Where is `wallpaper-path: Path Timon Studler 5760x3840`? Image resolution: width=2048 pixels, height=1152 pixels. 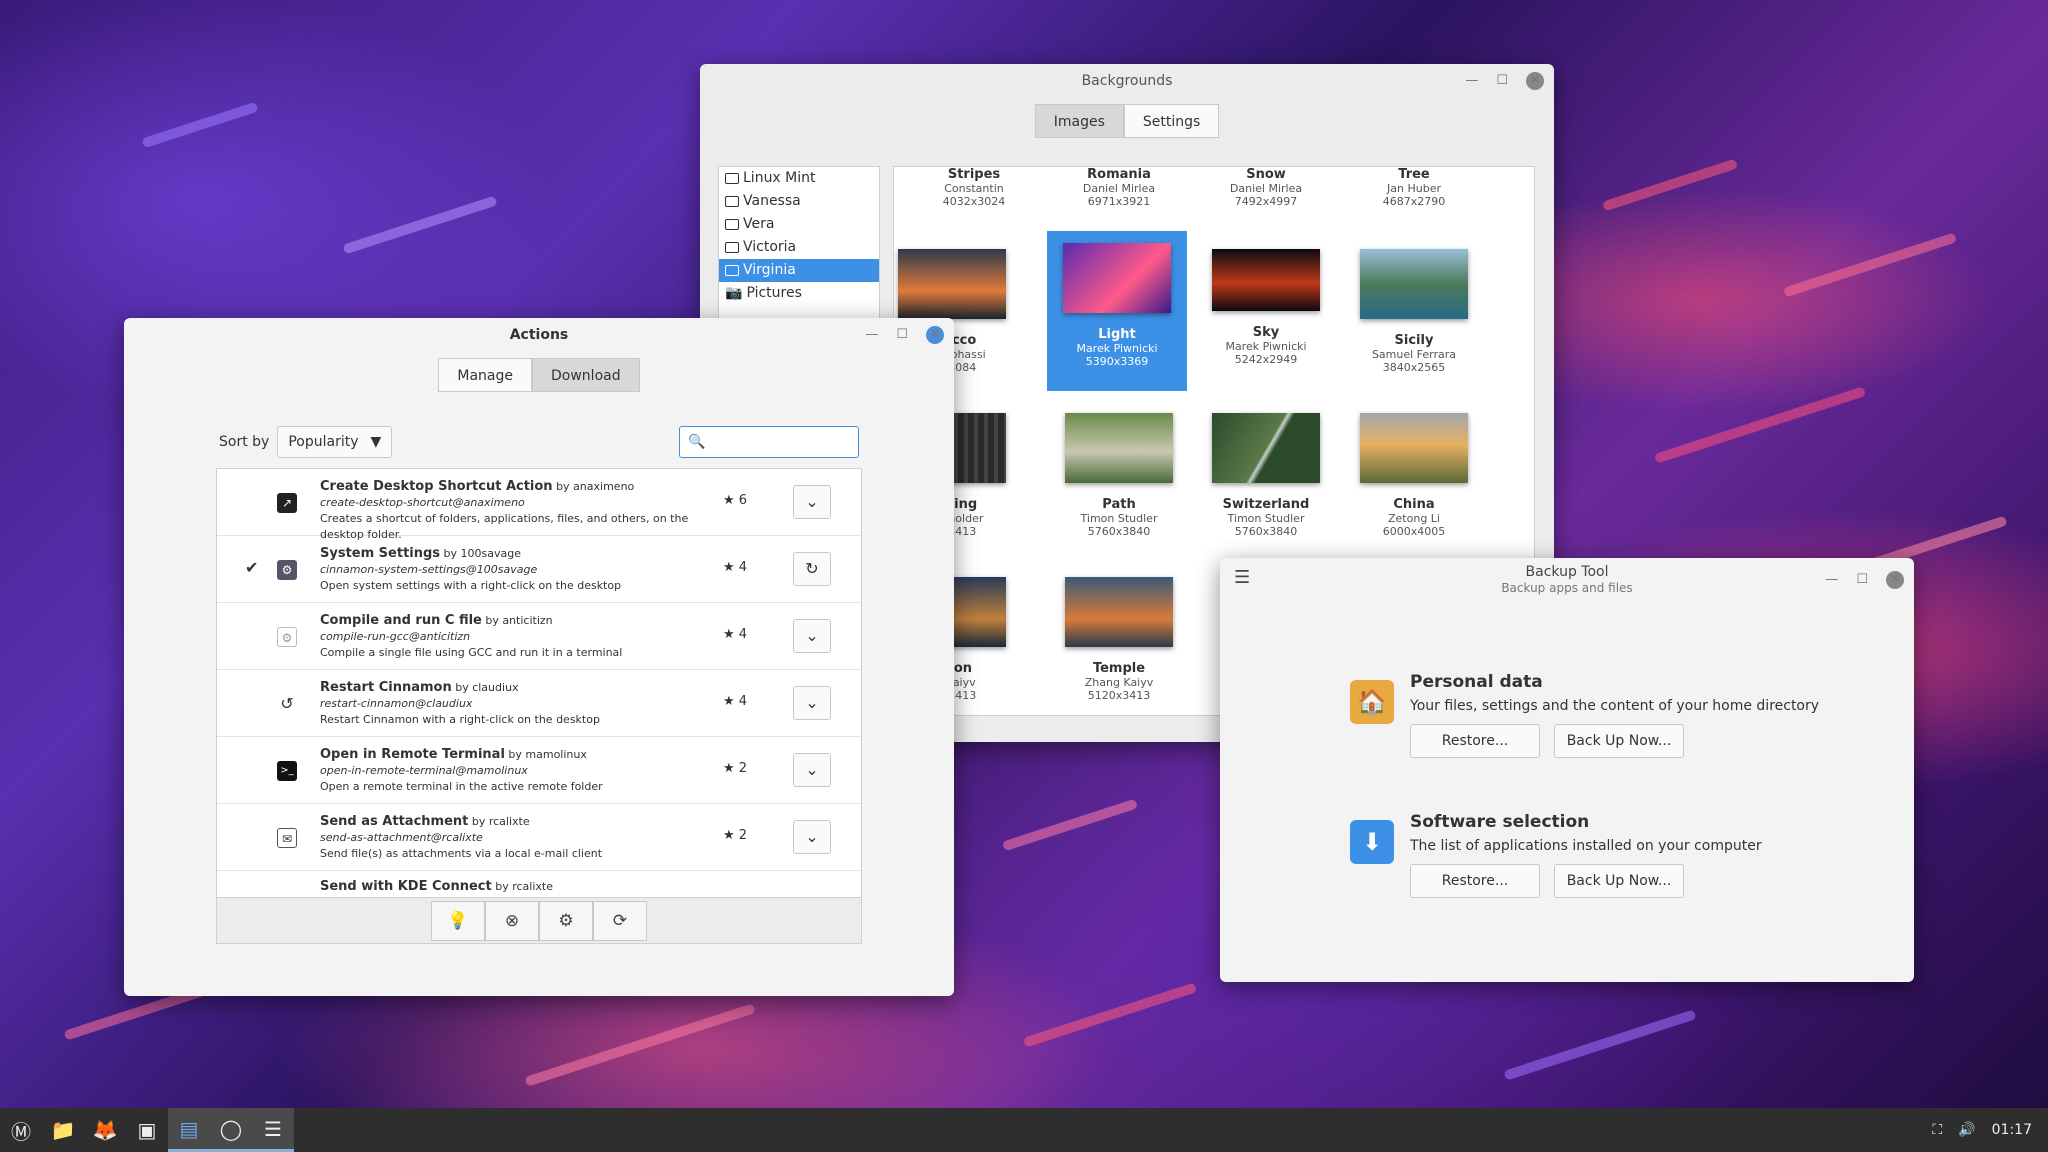
wallpaper-path: Path Timon Studler 5760x3840 is located at coordinates (1119, 481).